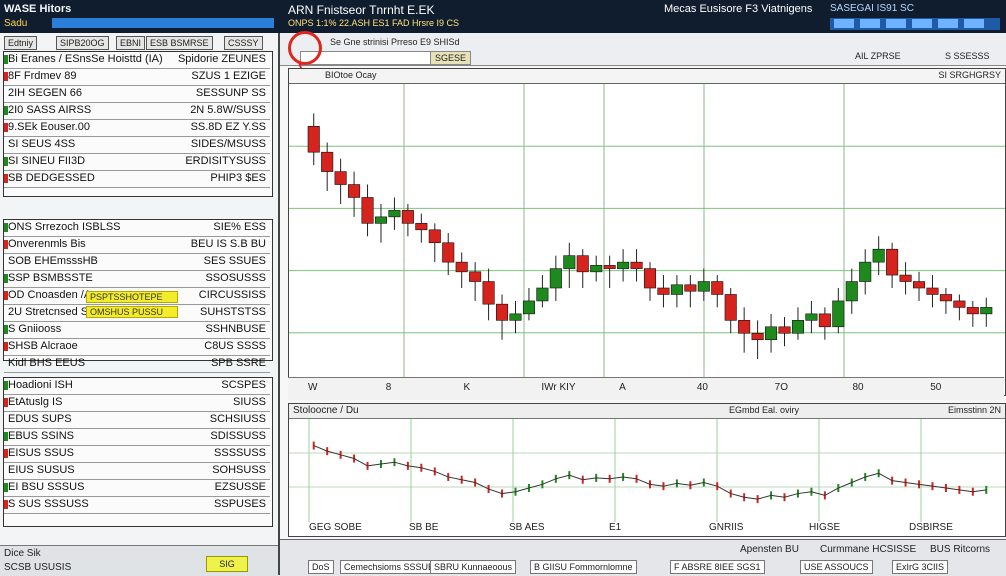 The width and height of the screenshot is (1006, 576). What do you see at coordinates (228, 127) in the screenshot?
I see `symbol-value: SS.8D EZ Y.SS` at bounding box center [228, 127].